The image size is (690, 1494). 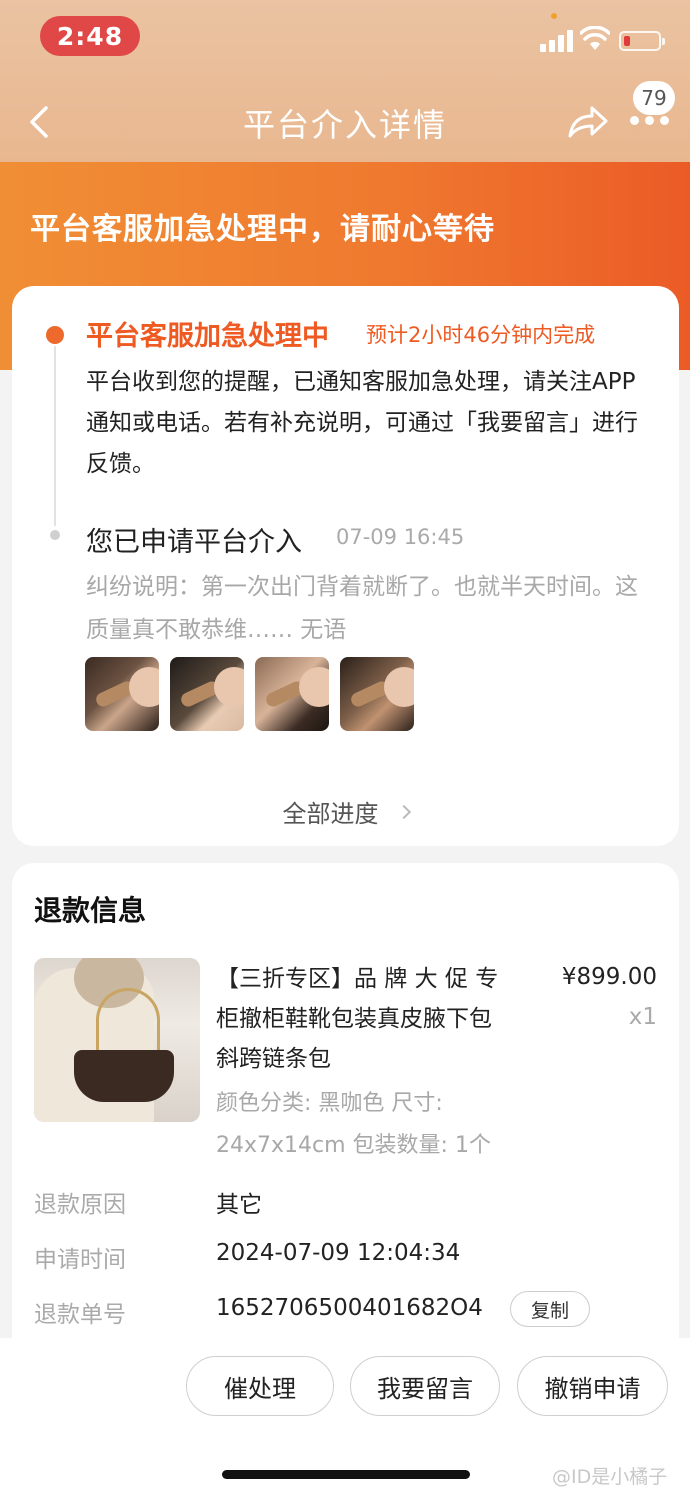 I want to click on step-previous-title: 您已申请平台介入, so click(x=194, y=542).